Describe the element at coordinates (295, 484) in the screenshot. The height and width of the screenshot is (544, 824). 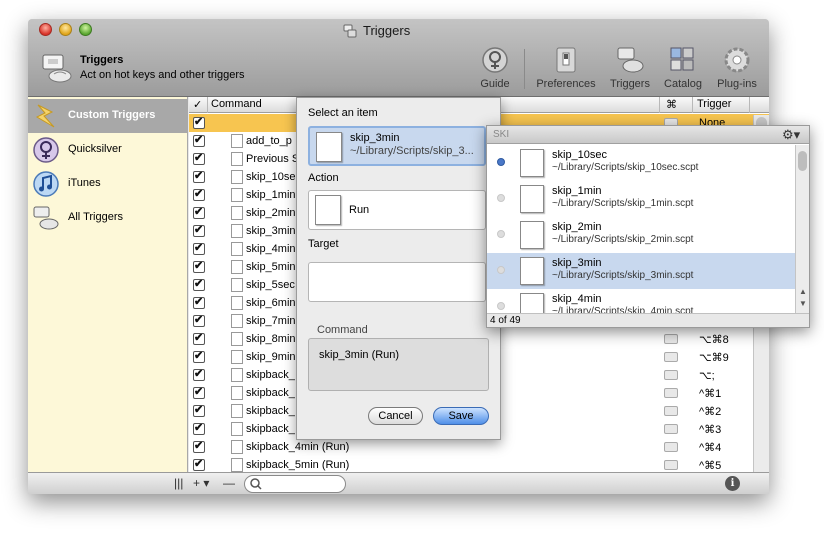
I see `search-field` at that location.